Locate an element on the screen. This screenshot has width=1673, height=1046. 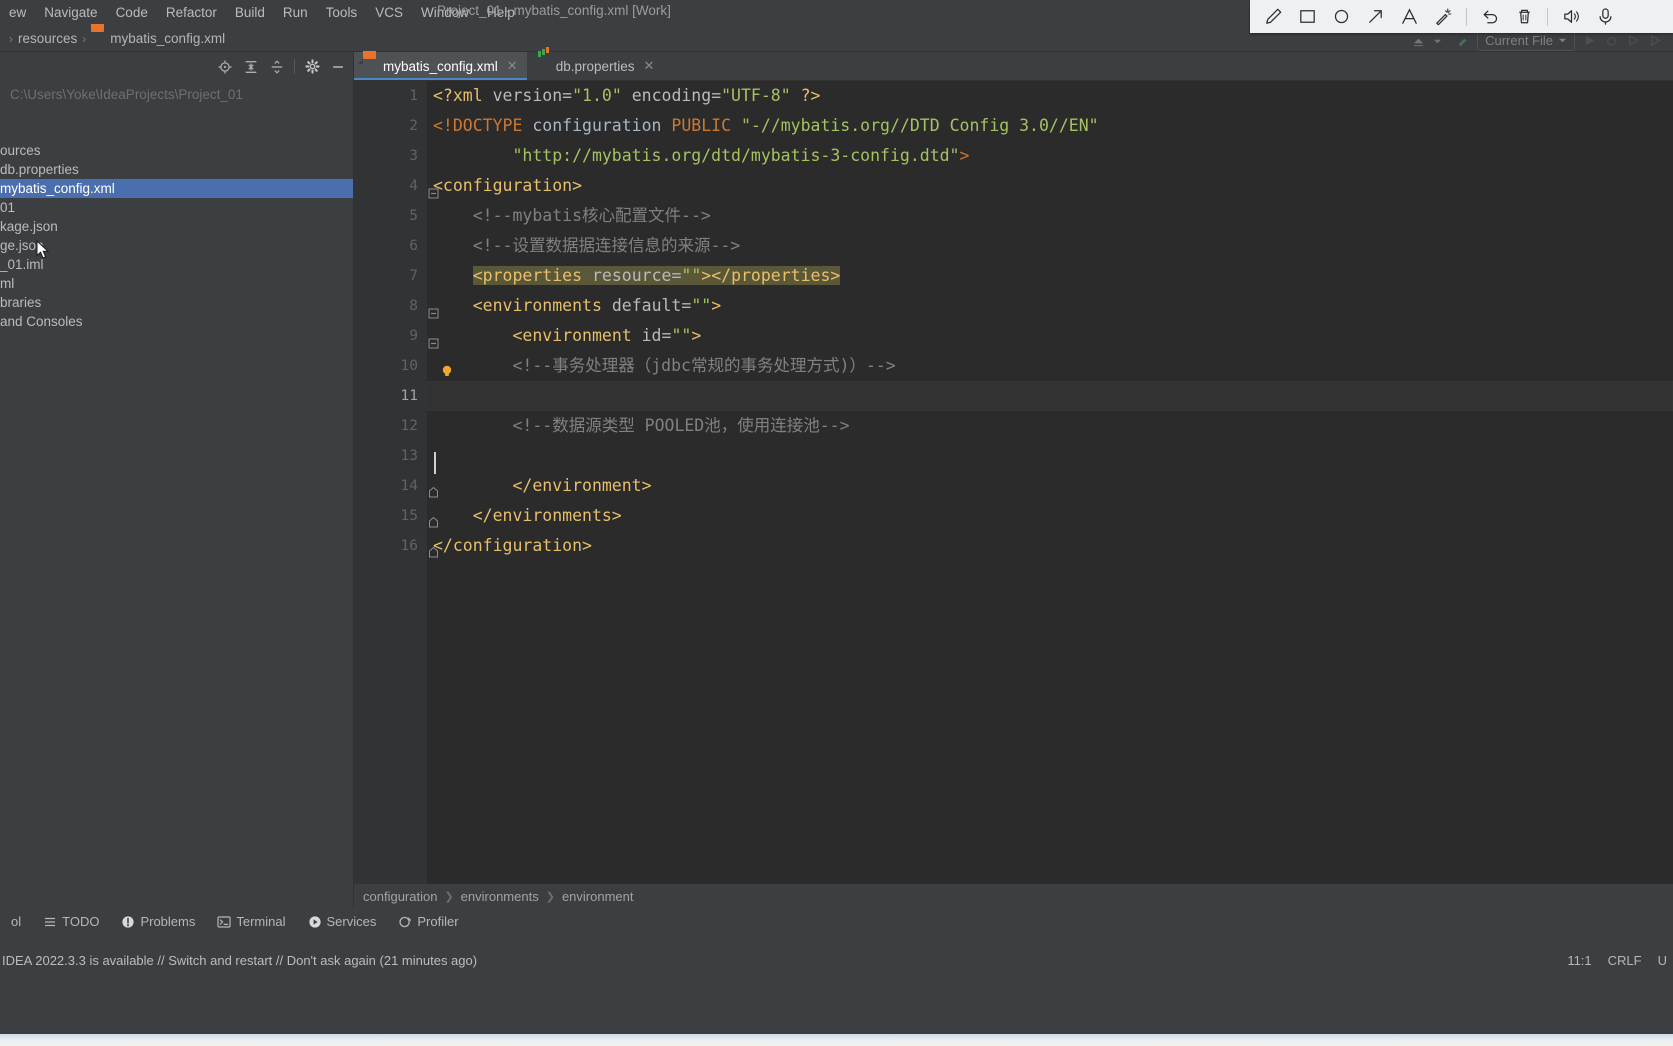
list-item: ources is located at coordinates (177, 150).